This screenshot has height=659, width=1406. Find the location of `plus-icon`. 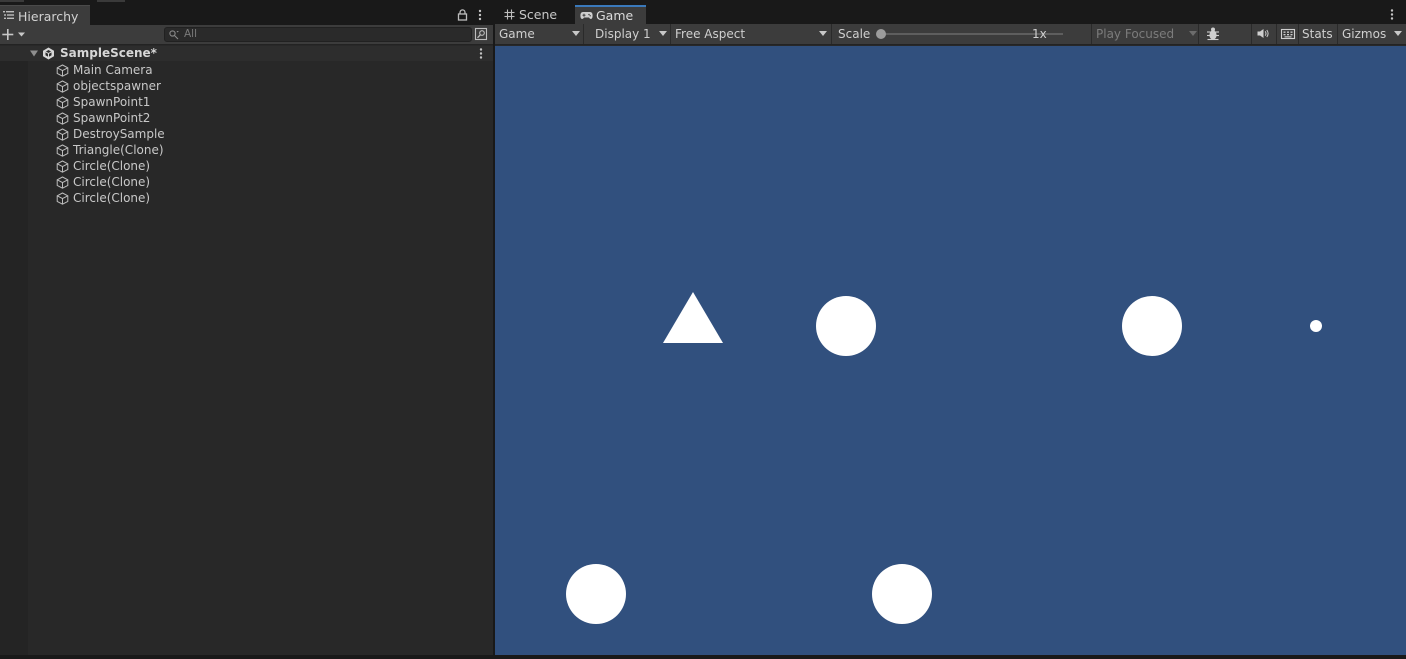

plus-icon is located at coordinates (8, 34).